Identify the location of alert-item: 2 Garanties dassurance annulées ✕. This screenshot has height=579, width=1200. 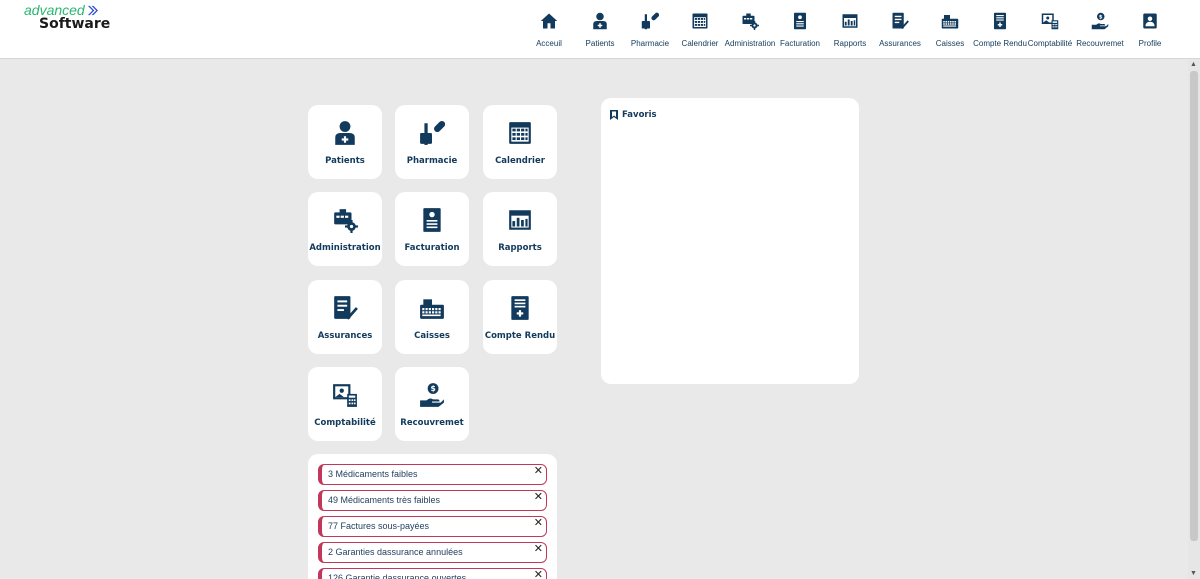
(432, 552).